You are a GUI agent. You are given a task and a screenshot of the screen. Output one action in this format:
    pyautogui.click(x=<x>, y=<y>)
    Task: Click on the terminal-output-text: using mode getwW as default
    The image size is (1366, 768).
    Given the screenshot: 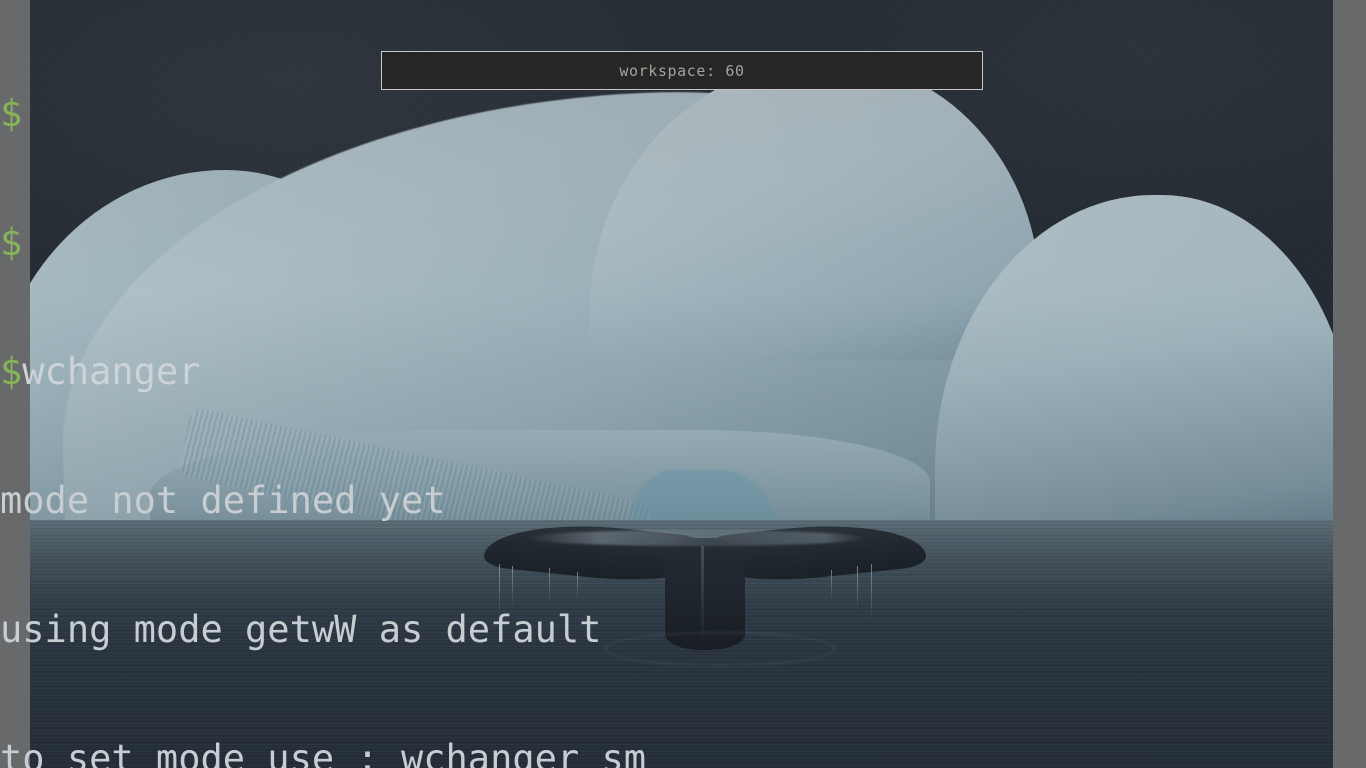 What is the action you would take?
    pyautogui.click(x=301, y=629)
    